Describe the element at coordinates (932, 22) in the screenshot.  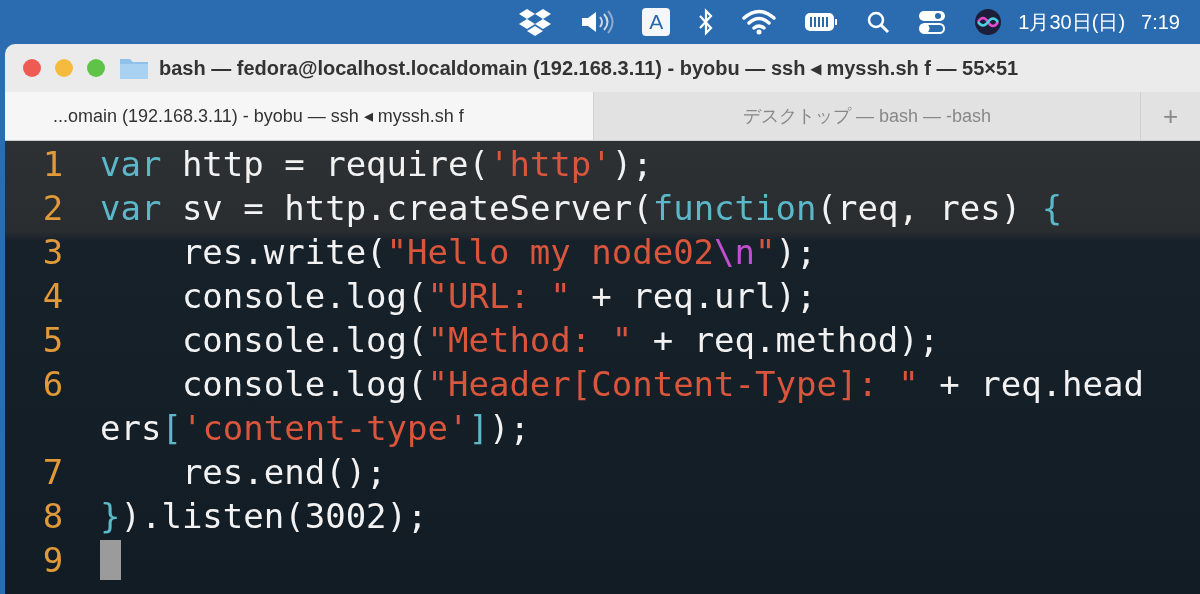
I see `toggle-switches-icon` at that location.